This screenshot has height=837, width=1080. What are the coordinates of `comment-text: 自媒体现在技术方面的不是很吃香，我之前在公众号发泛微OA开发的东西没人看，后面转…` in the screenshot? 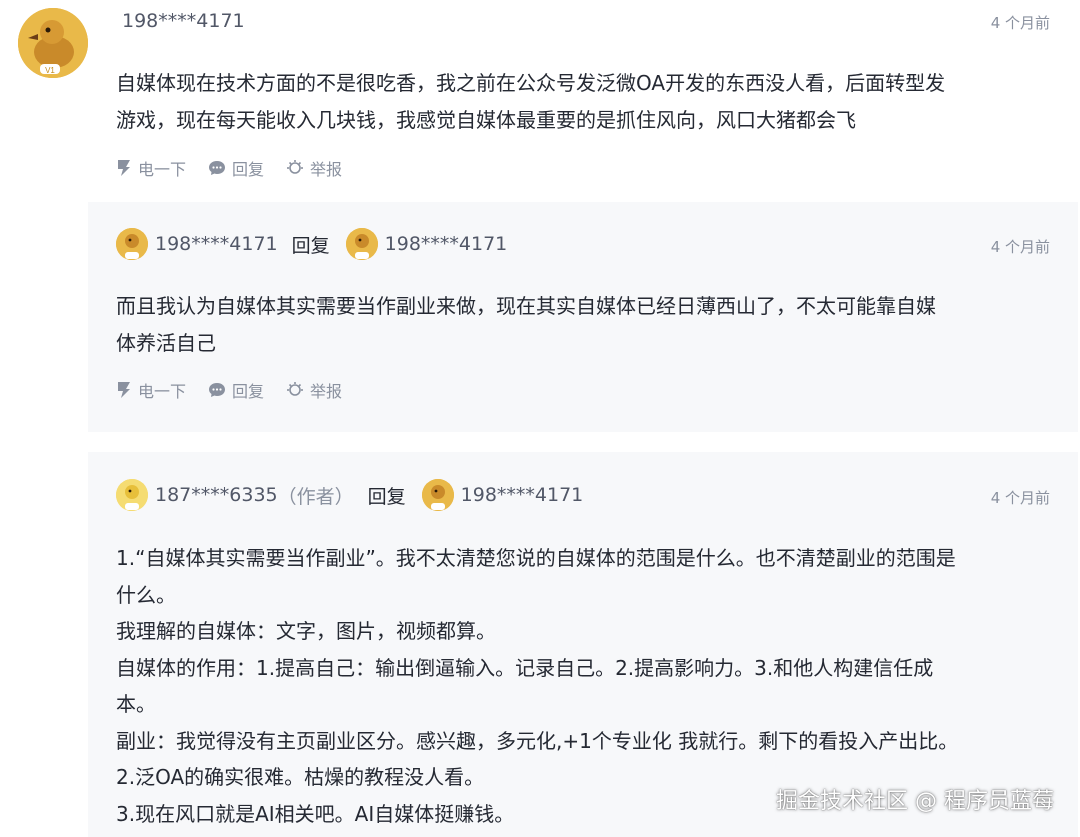 It's located at (530, 102).